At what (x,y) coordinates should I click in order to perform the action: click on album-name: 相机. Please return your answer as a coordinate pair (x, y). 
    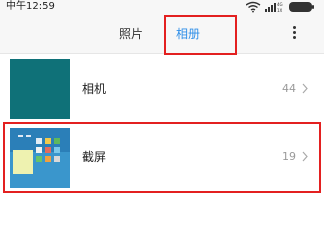
    Looking at the image, I should click on (94, 89).